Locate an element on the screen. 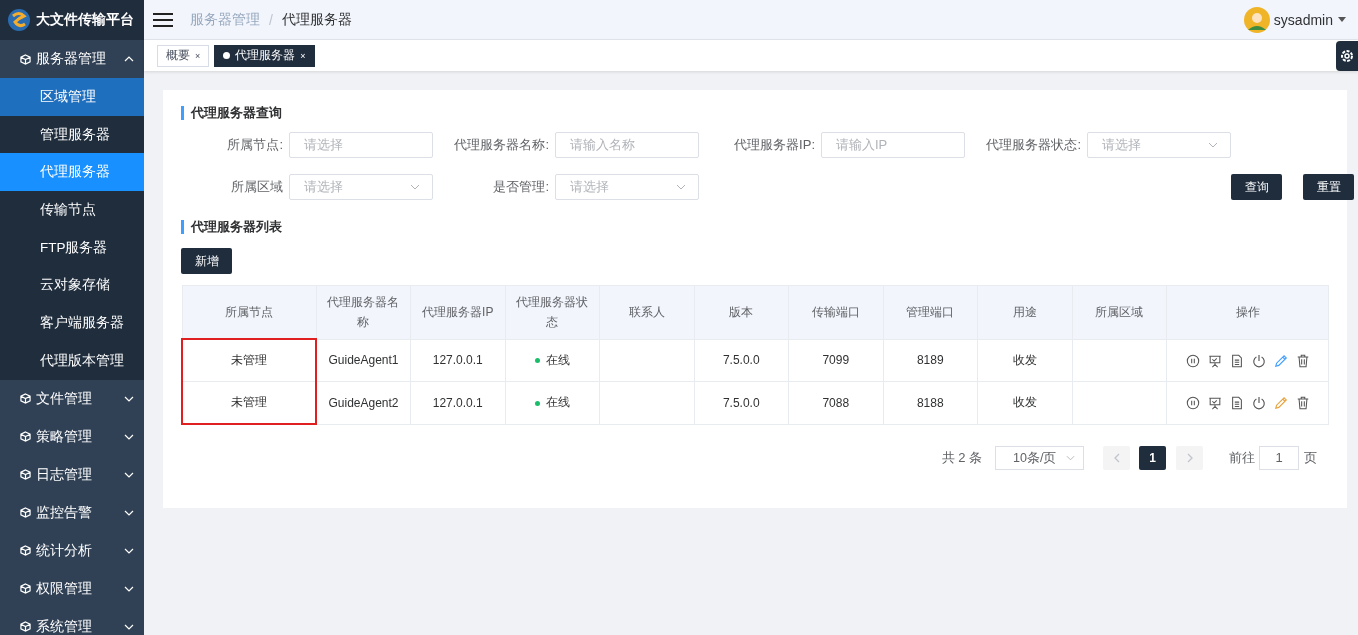 The width and height of the screenshot is (1358, 635). menu-group: 统计分析 is located at coordinates (72, 550).